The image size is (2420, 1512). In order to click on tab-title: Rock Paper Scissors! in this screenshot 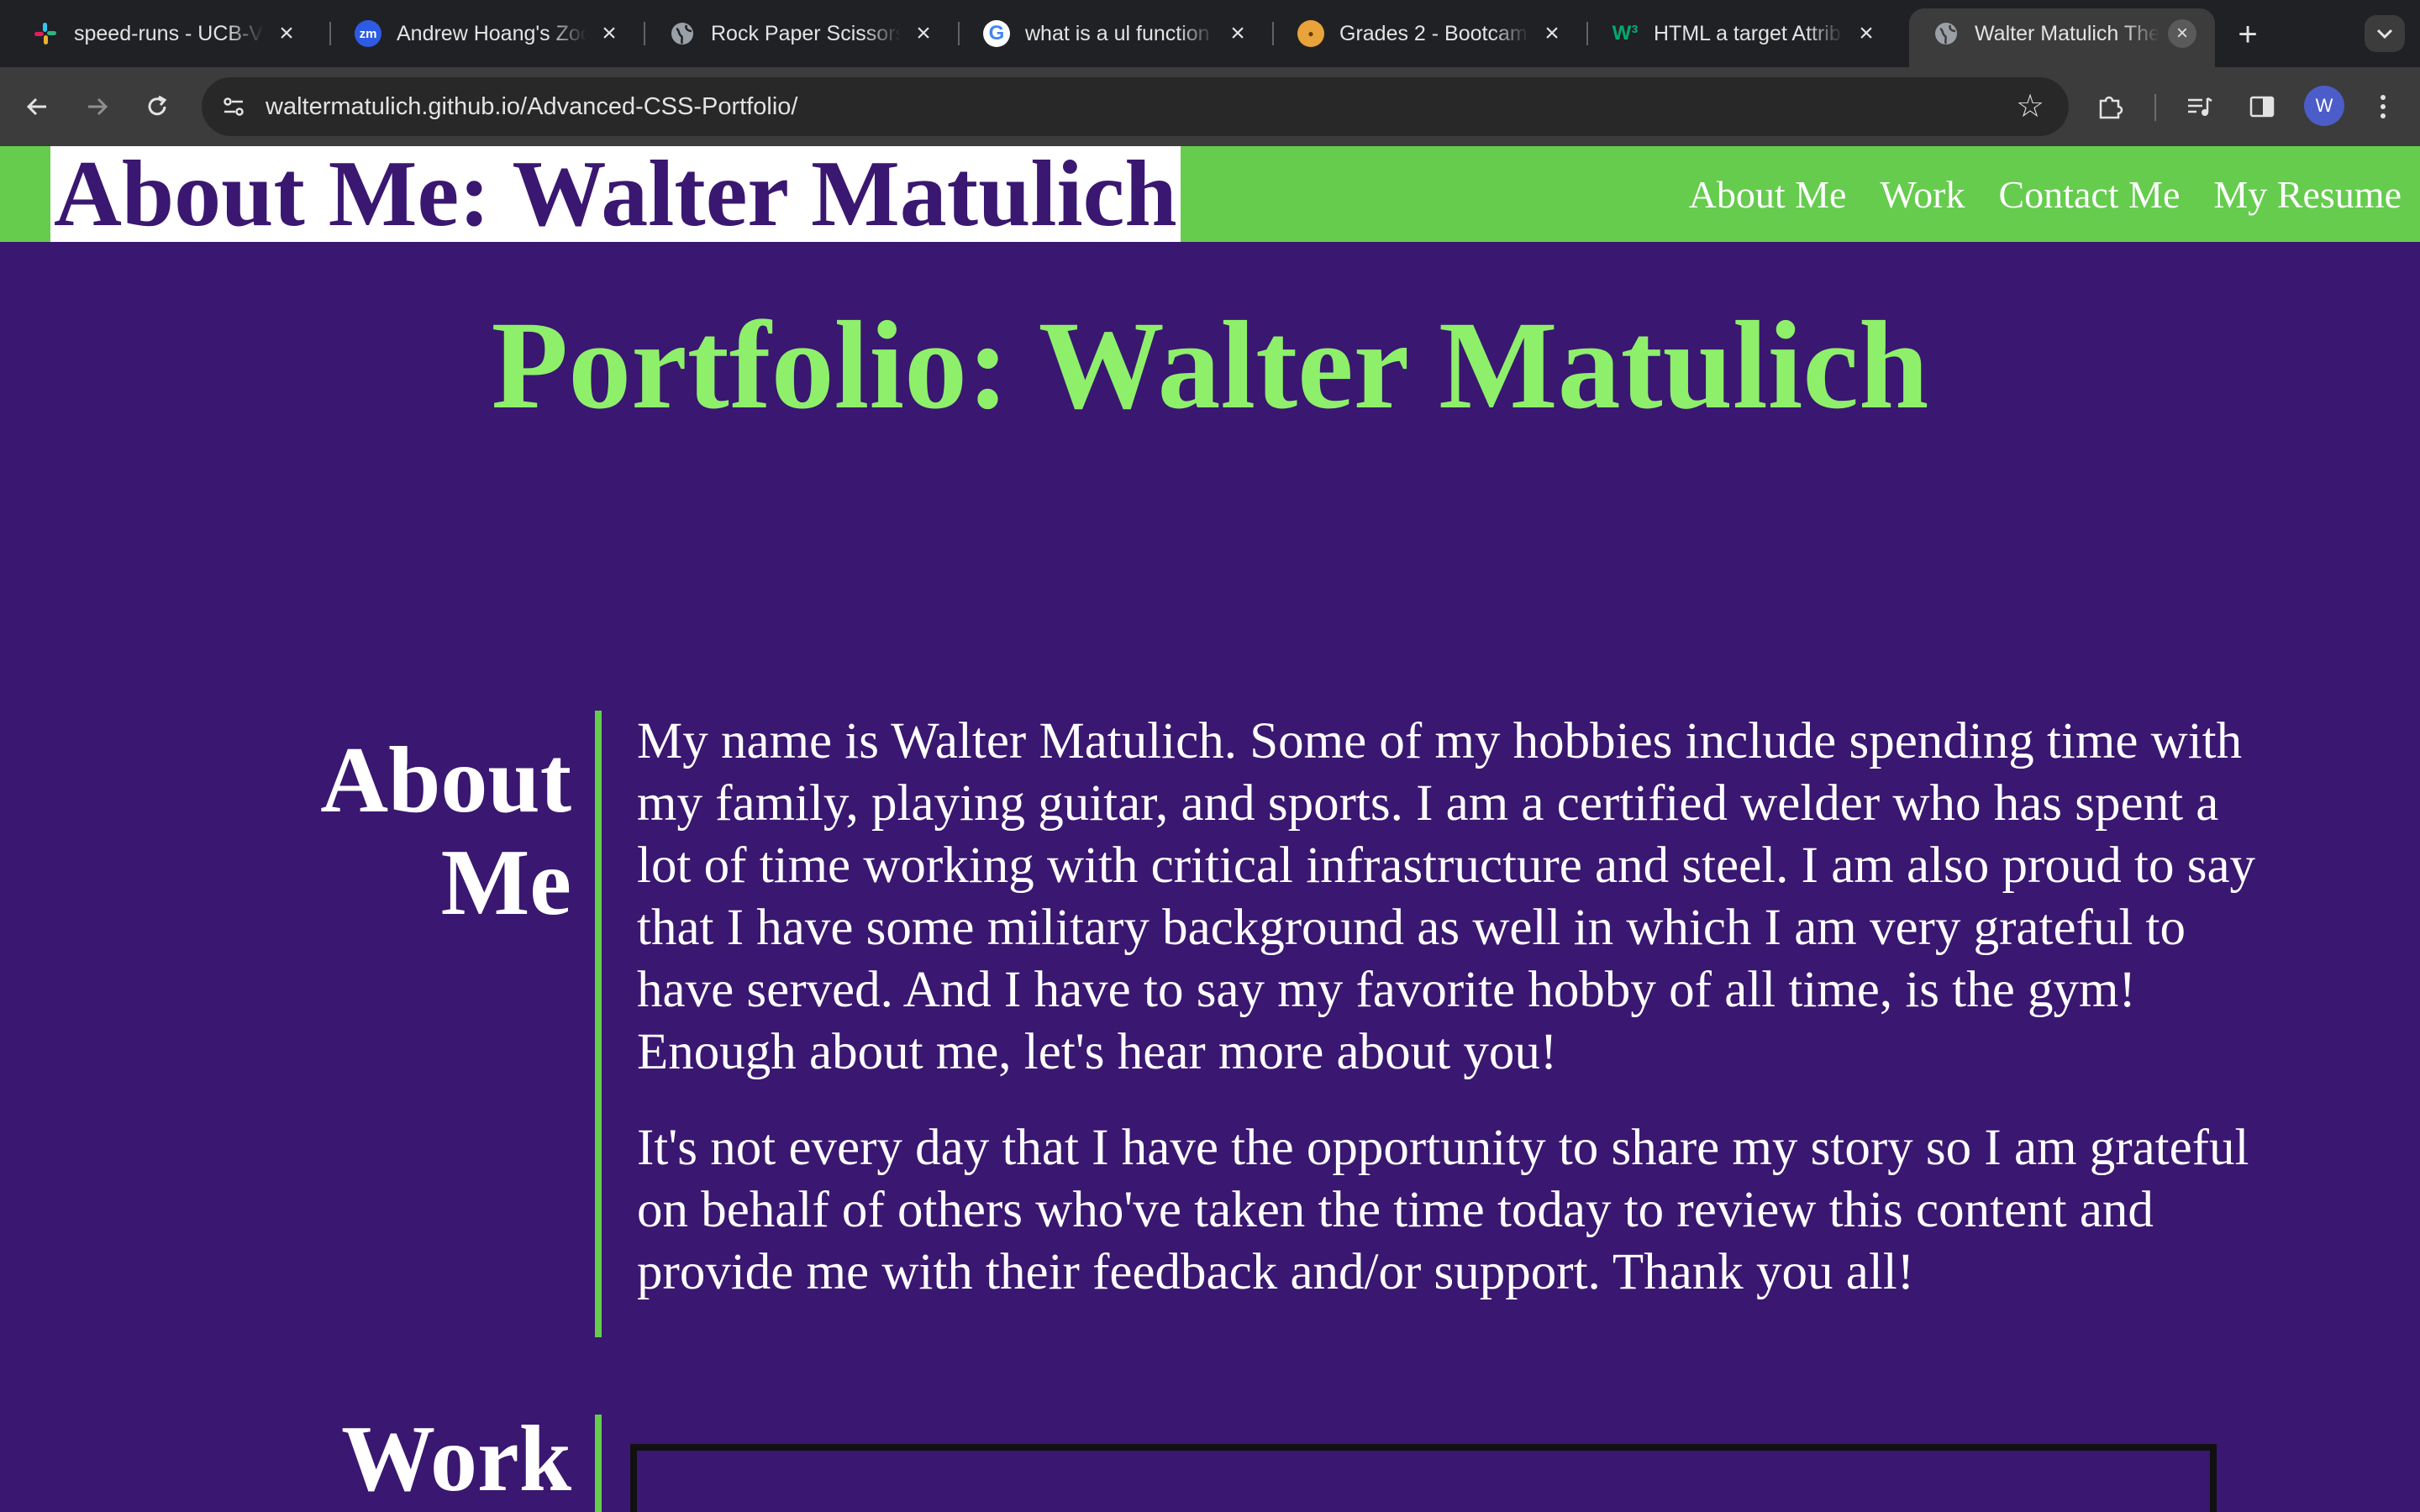, I will do `click(806, 33)`.